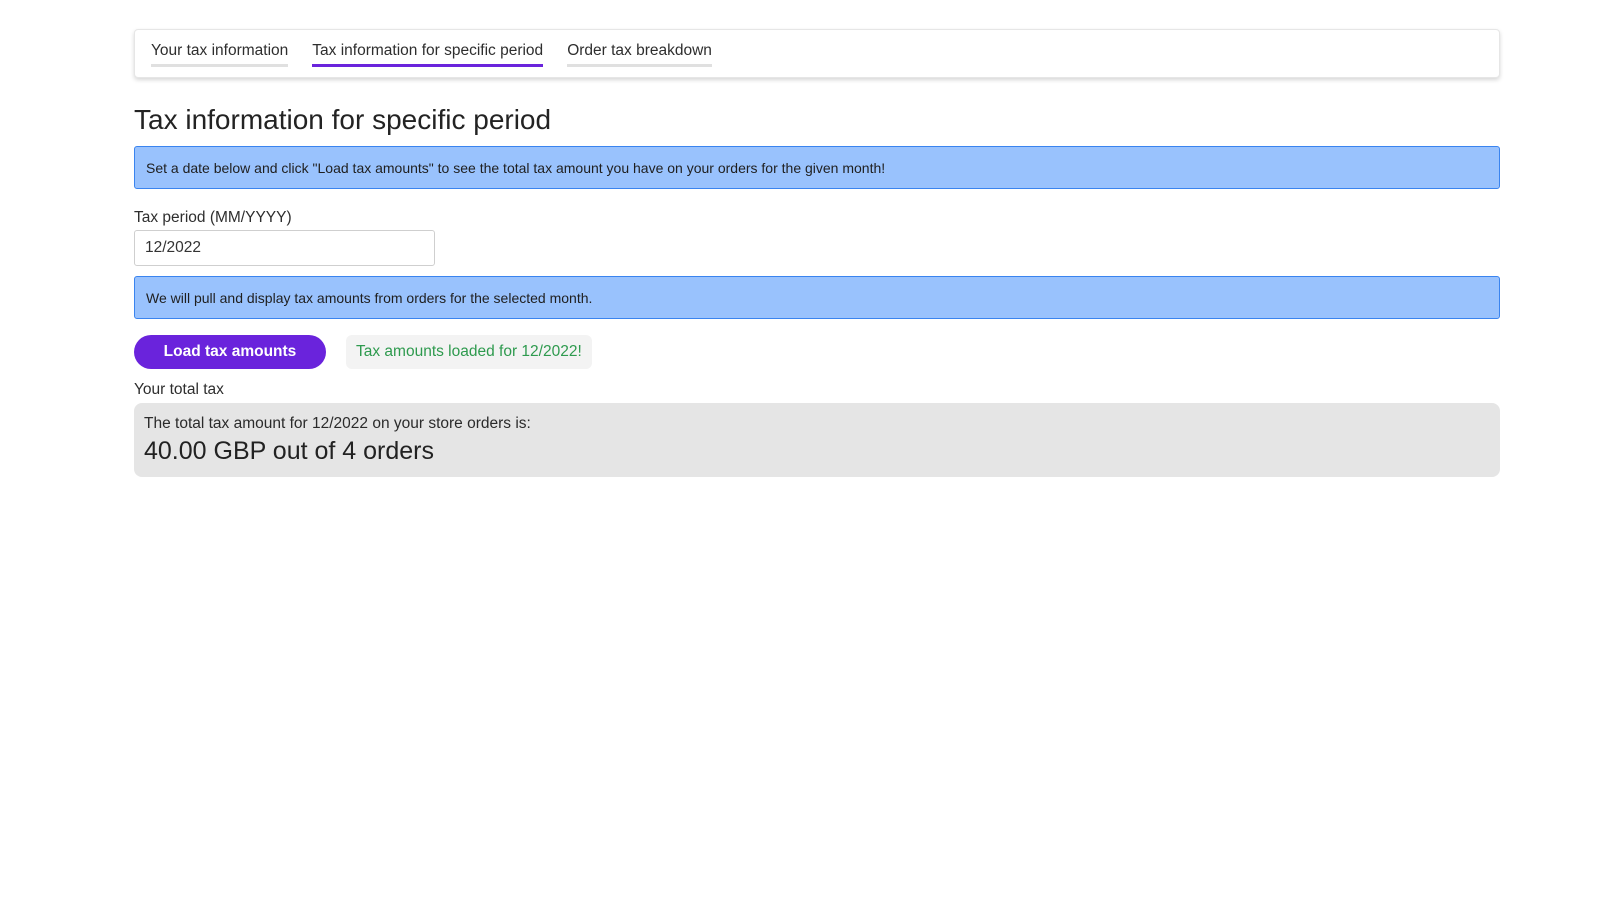 Image resolution: width=1600 pixels, height=900 pixels. Describe the element at coordinates (343, 119) in the screenshot. I see `page-title: Tax information for specific period` at that location.